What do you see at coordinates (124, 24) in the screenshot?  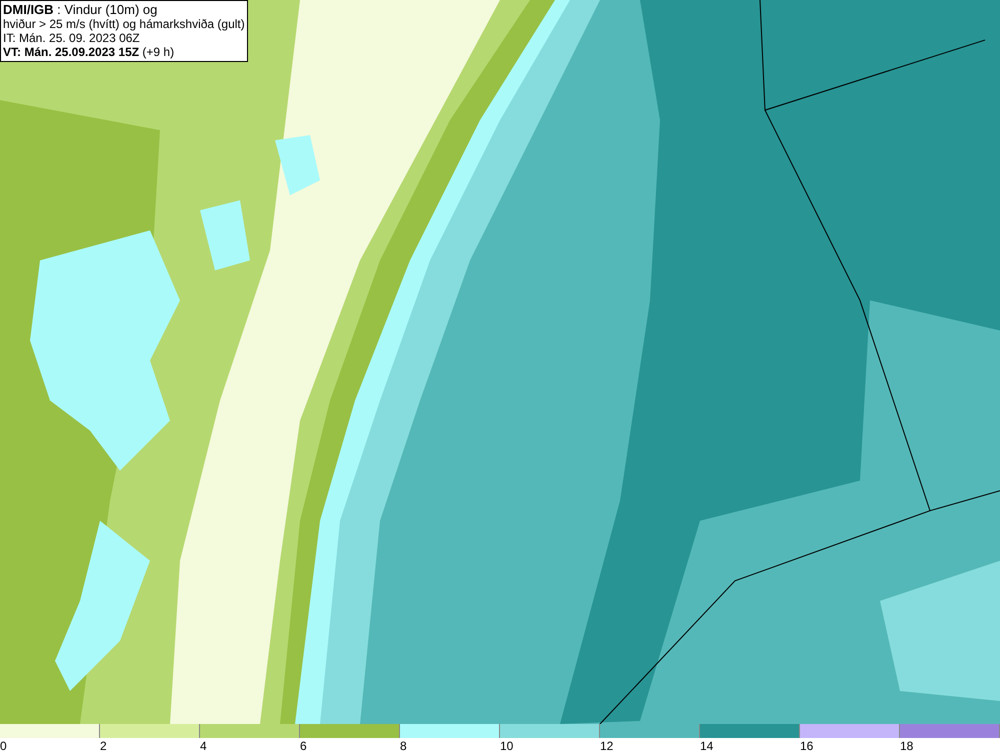 I see `info-line: hviður > 25 m/s (hvítt) og hámarkshviða (gult)` at bounding box center [124, 24].